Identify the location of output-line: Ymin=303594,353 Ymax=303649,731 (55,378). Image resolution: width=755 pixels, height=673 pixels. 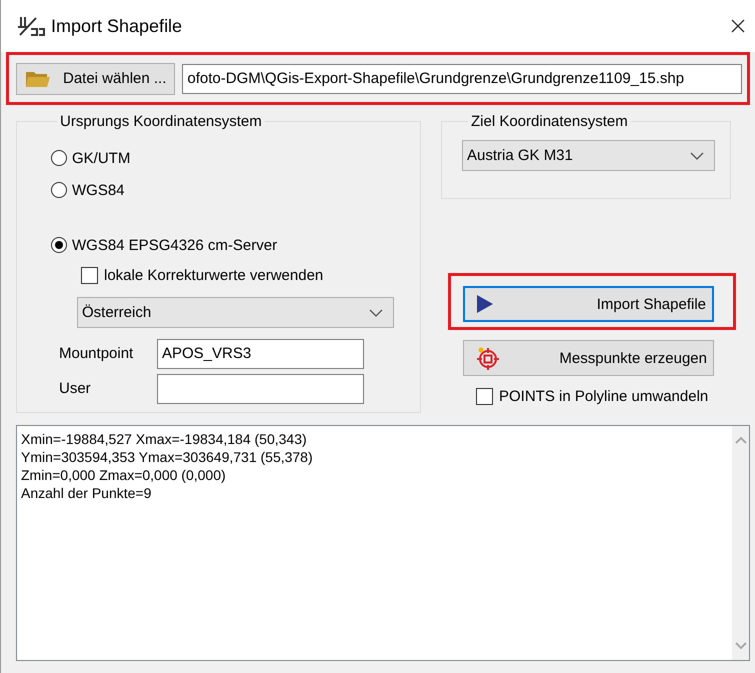
(167, 457).